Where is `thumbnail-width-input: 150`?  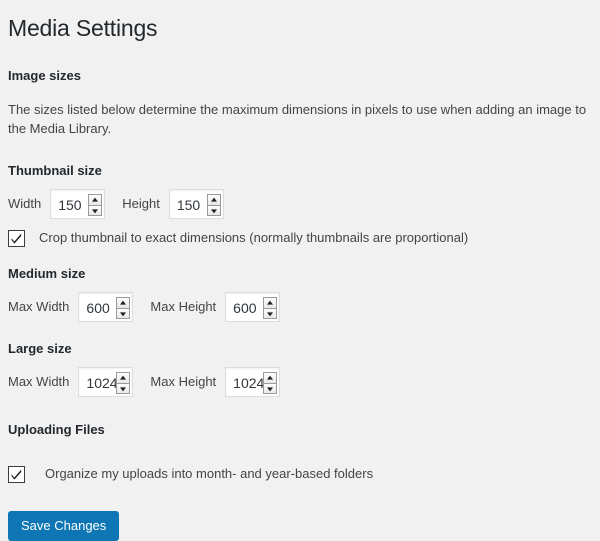 thumbnail-width-input: 150 is located at coordinates (78, 204).